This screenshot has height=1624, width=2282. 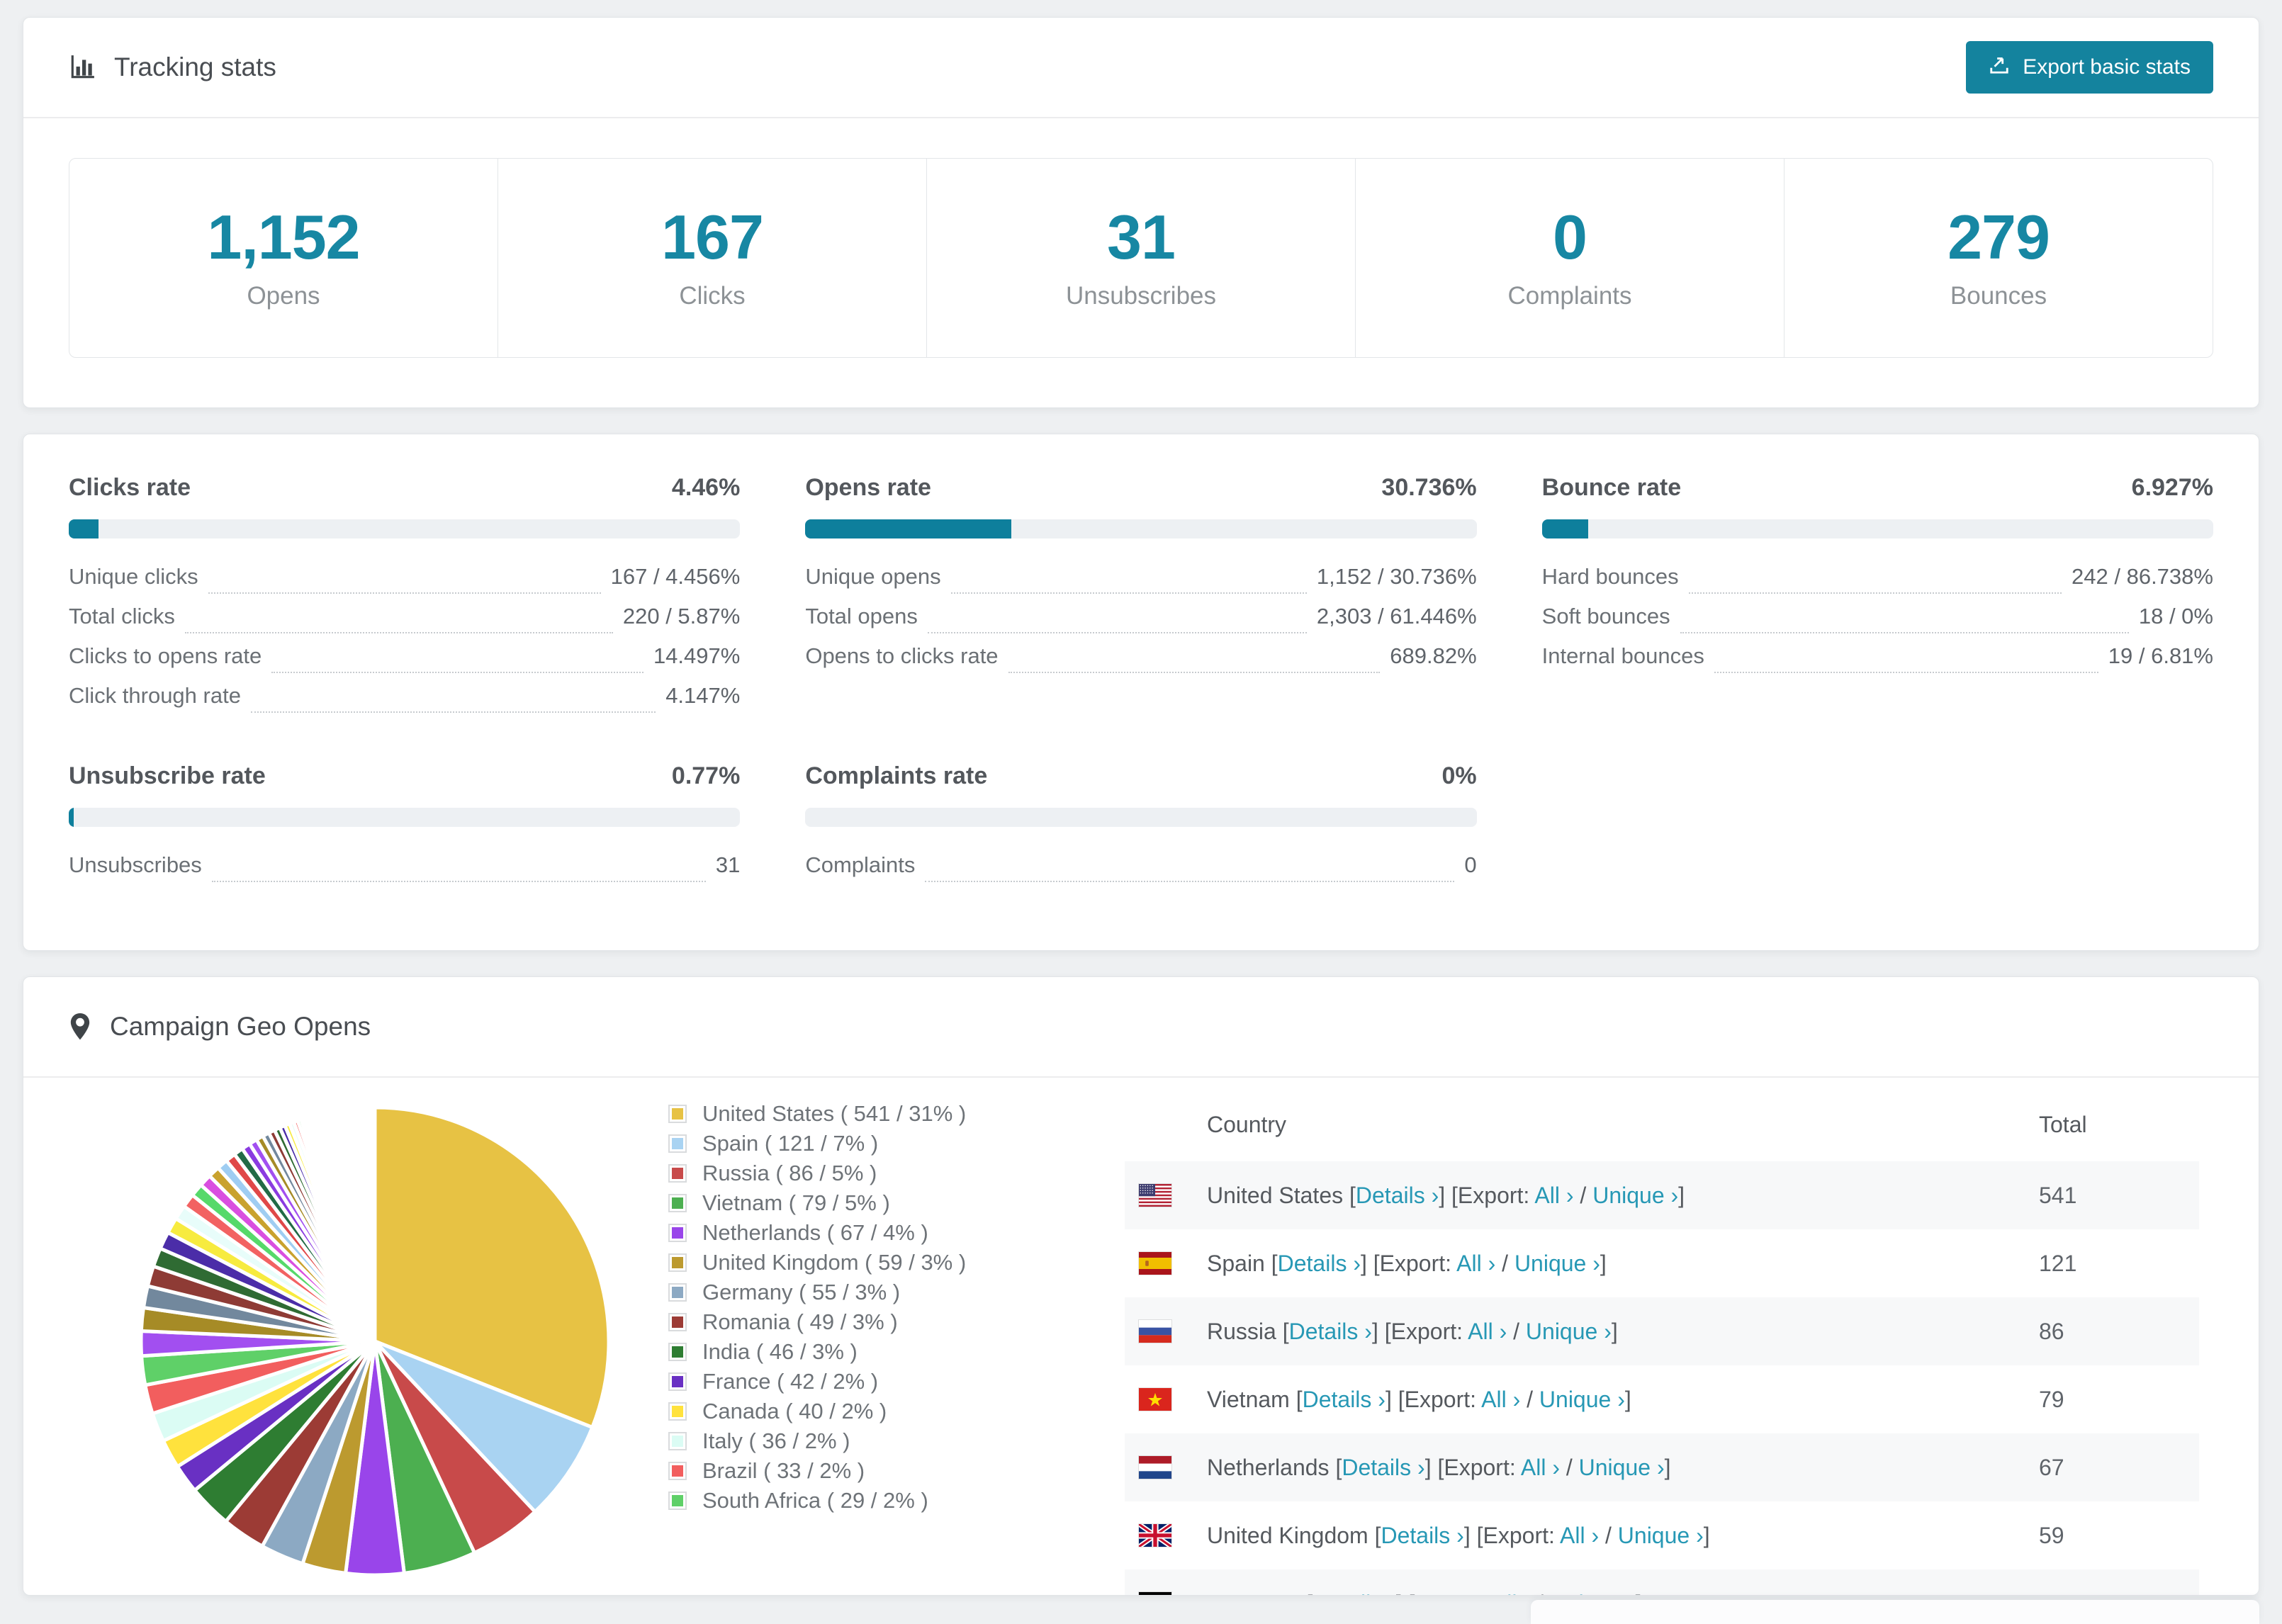 I want to click on country-total: 121, so click(x=2058, y=1263).